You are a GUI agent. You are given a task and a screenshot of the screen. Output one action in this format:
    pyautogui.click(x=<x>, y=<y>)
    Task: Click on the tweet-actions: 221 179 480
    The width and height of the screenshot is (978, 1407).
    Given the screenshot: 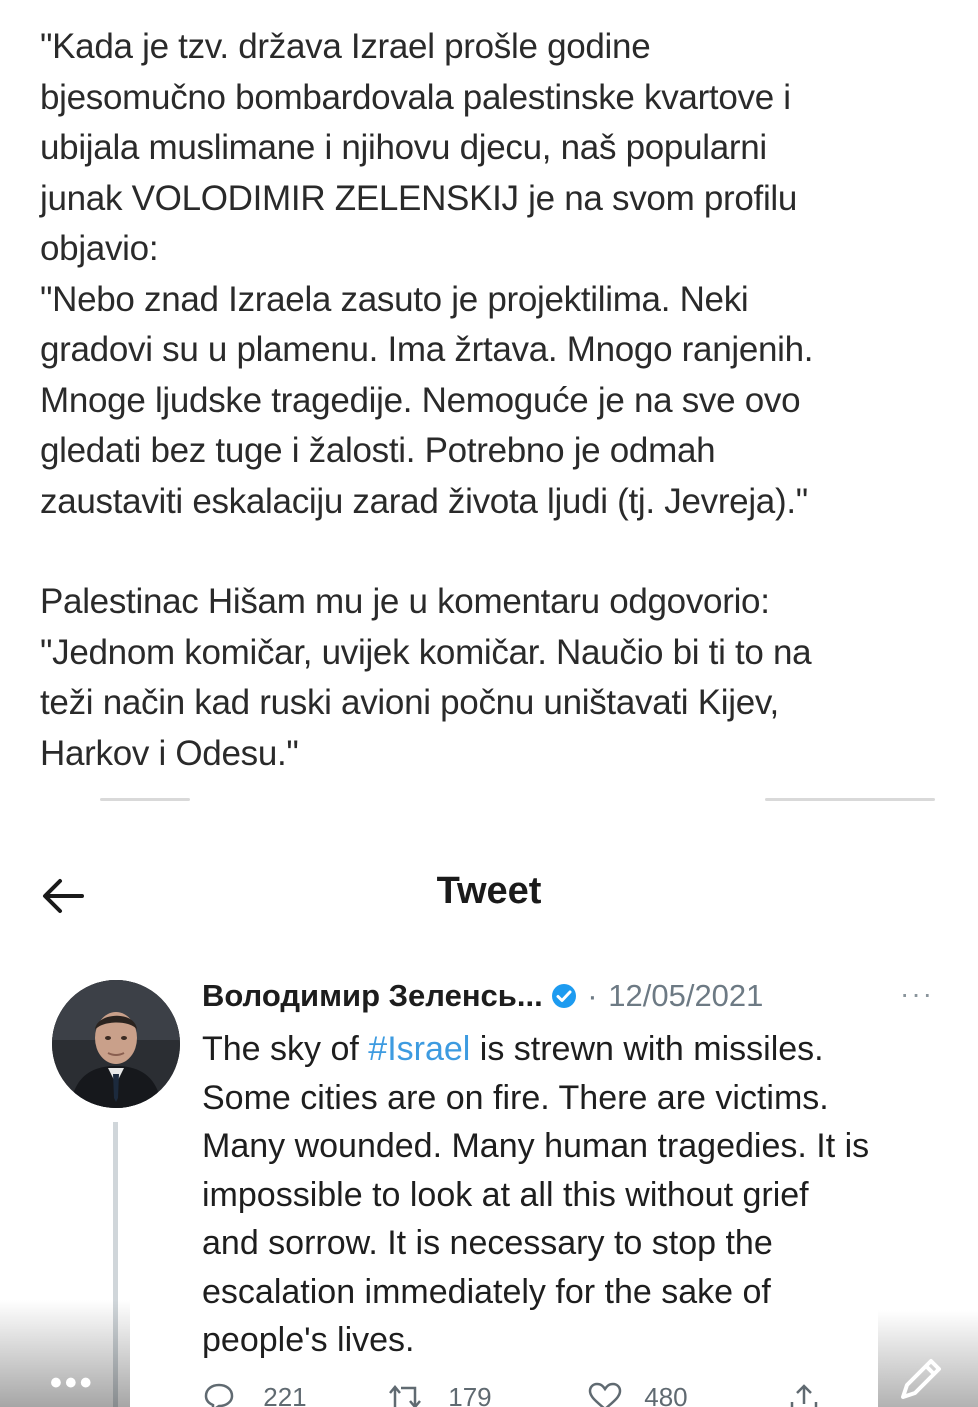 What is the action you would take?
    pyautogui.click(x=522, y=1393)
    